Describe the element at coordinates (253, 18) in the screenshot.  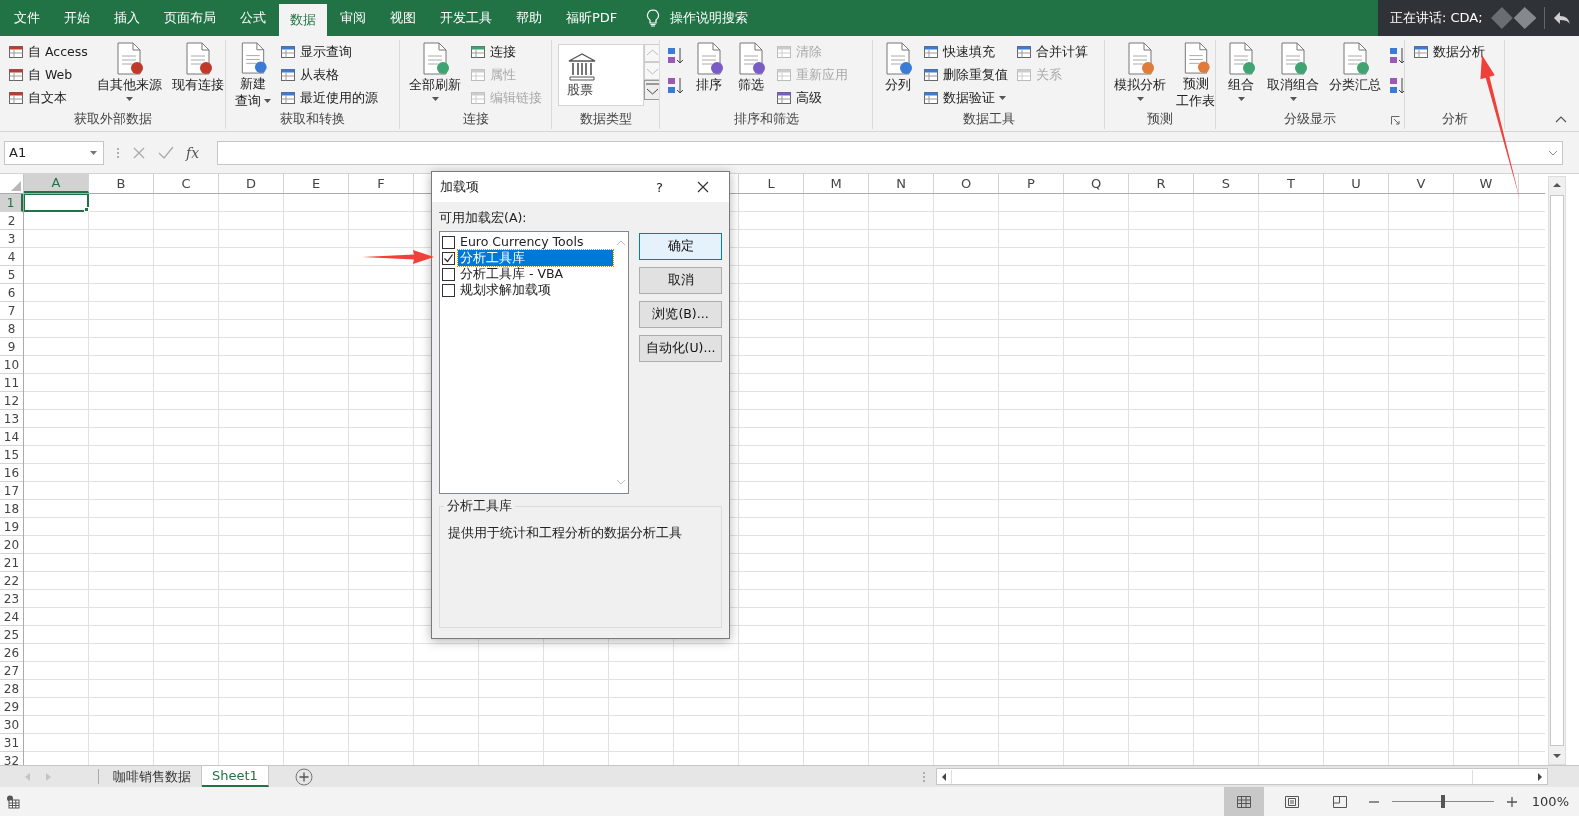
I see `ribbon-tab: 公式` at that location.